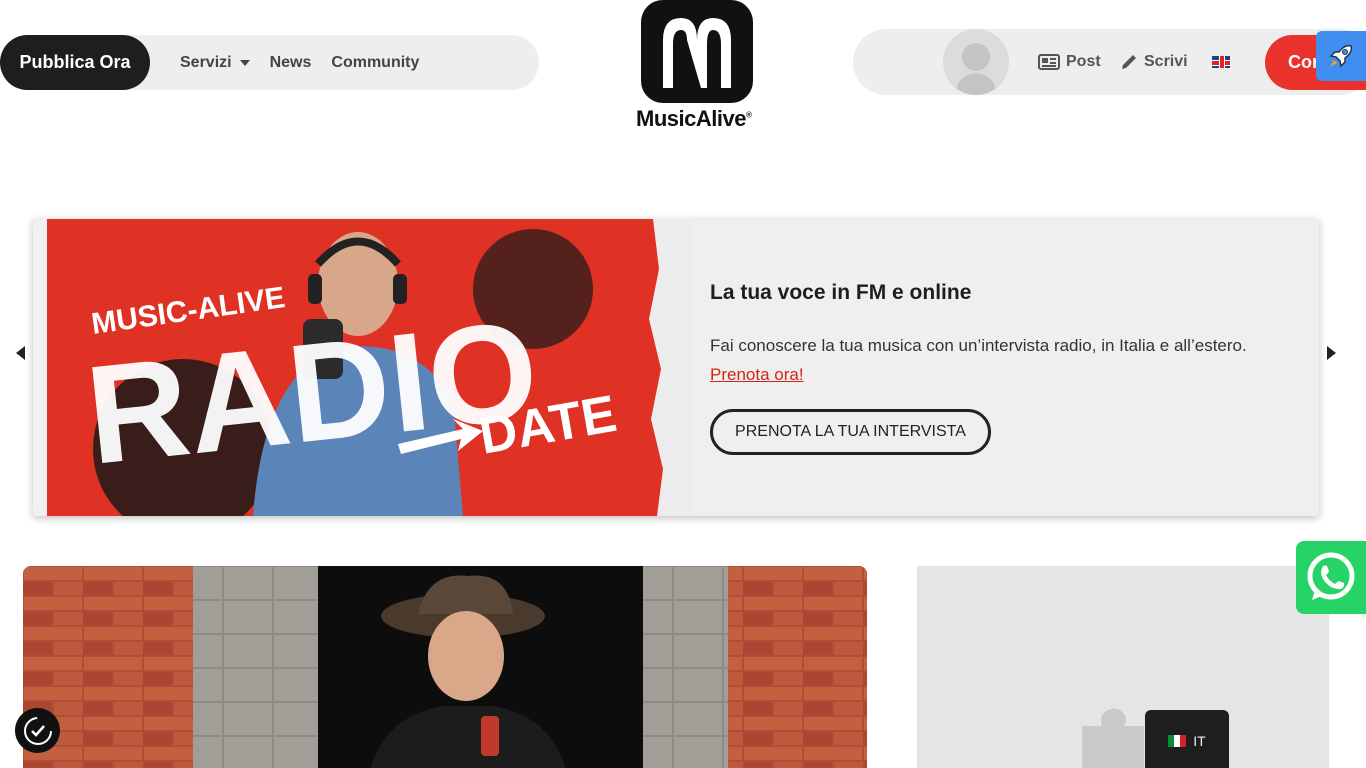 The image size is (1366, 768). What do you see at coordinates (841, 292) in the screenshot?
I see `banner-title: La tua voce in FM e online` at bounding box center [841, 292].